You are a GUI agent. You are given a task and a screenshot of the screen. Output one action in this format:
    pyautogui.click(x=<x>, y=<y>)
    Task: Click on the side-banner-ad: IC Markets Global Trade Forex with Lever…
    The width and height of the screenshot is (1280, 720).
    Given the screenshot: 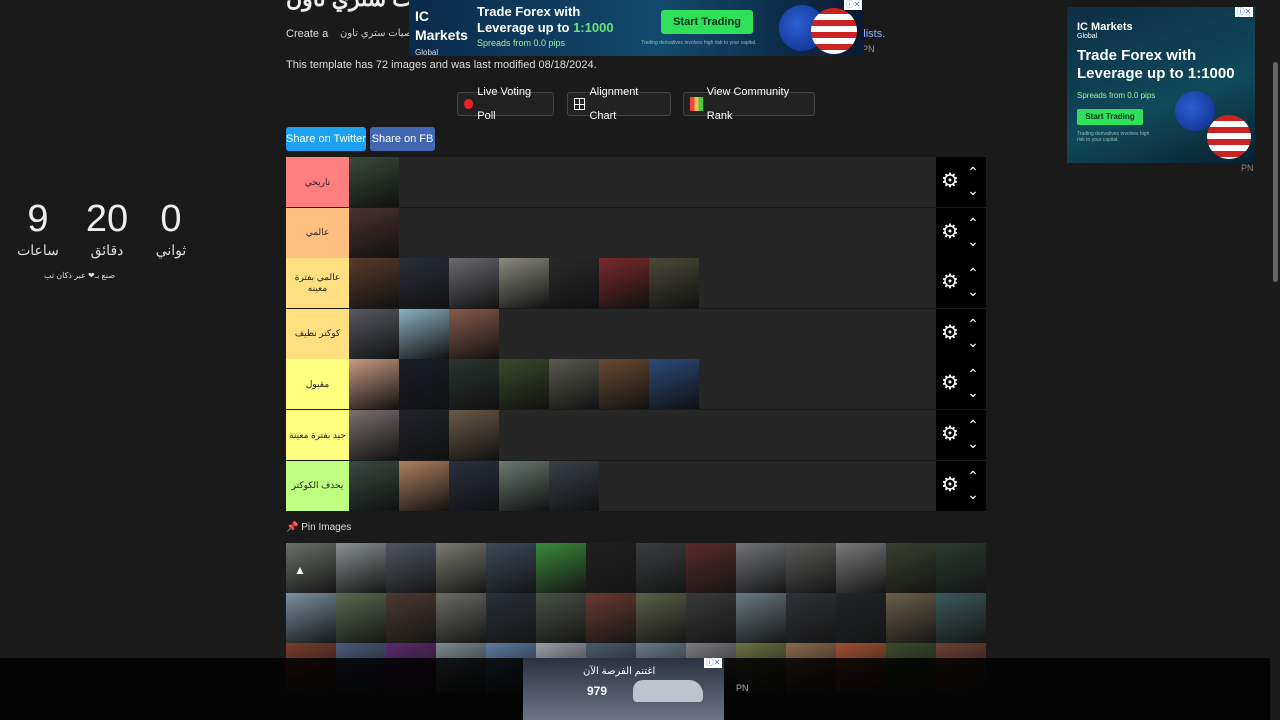 What is the action you would take?
    pyautogui.click(x=1161, y=85)
    